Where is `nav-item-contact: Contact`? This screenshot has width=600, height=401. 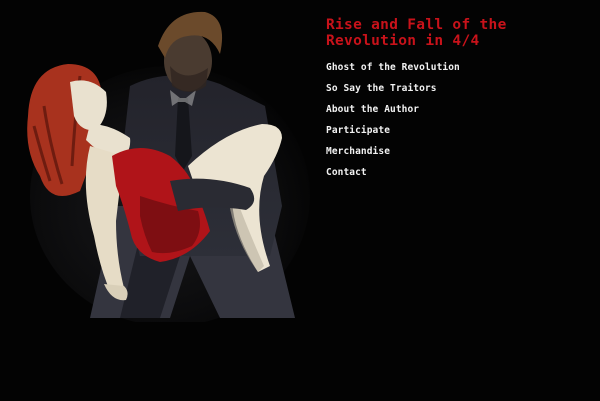 nav-item-contact: Contact is located at coordinates (393, 172).